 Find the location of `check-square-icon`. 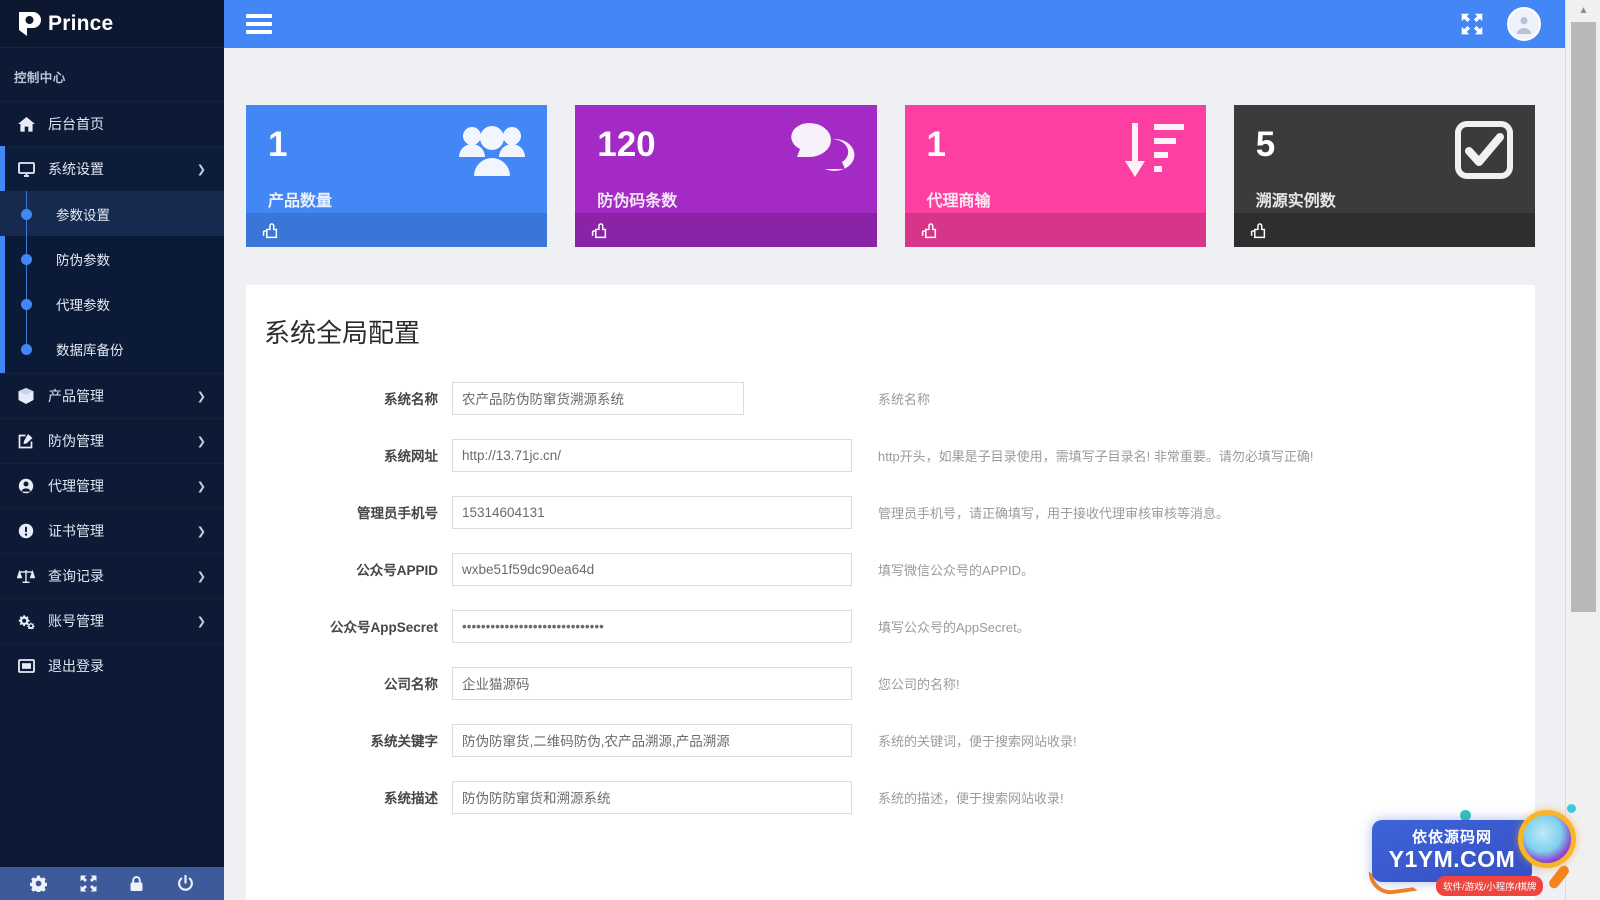

check-square-icon is located at coordinates (1484, 152).